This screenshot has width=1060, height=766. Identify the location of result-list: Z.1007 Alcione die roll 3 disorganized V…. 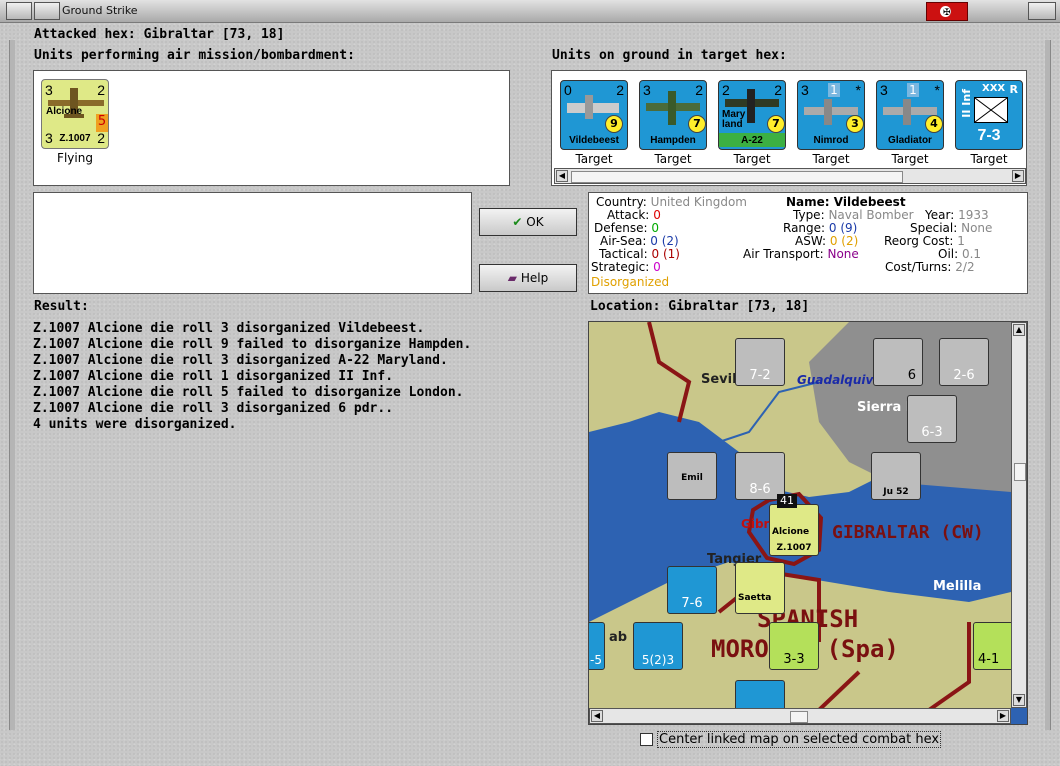
(303, 377).